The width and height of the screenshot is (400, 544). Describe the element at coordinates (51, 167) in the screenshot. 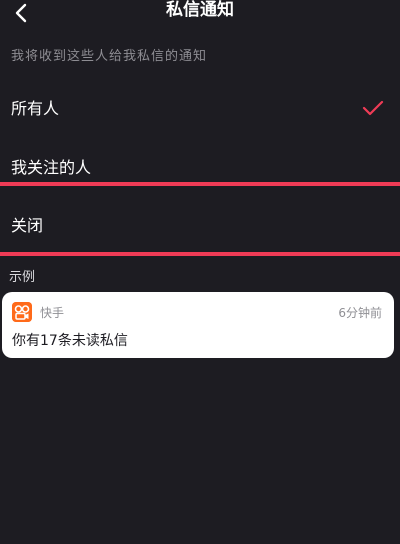

I see `option-following-label: 我关注的人` at that location.